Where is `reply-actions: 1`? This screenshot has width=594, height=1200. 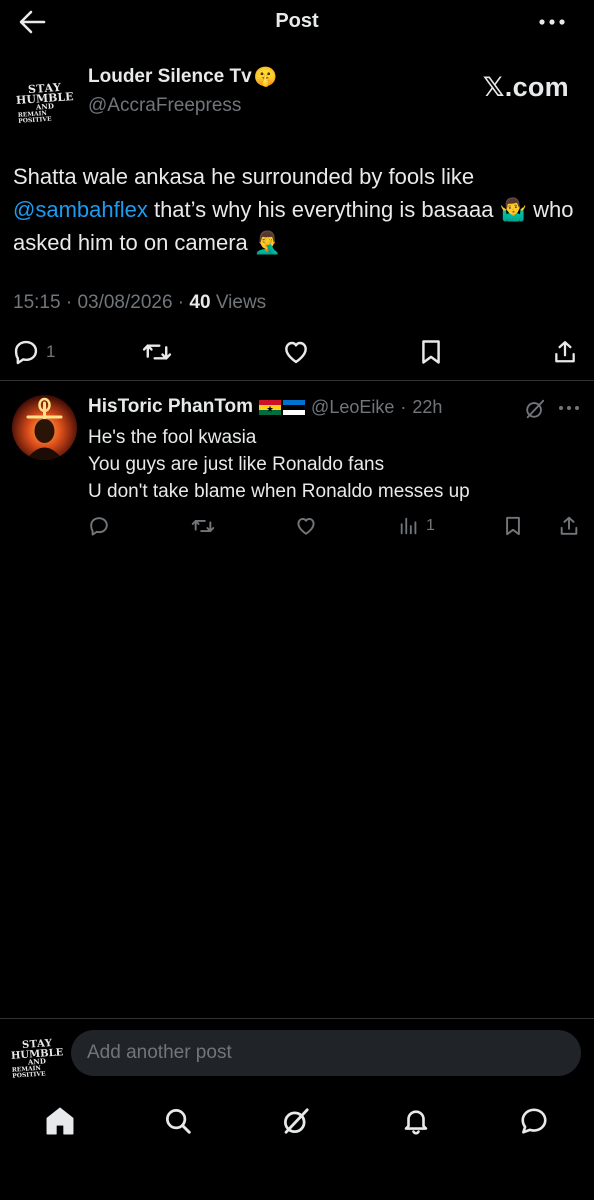 reply-actions: 1 is located at coordinates (297, 528).